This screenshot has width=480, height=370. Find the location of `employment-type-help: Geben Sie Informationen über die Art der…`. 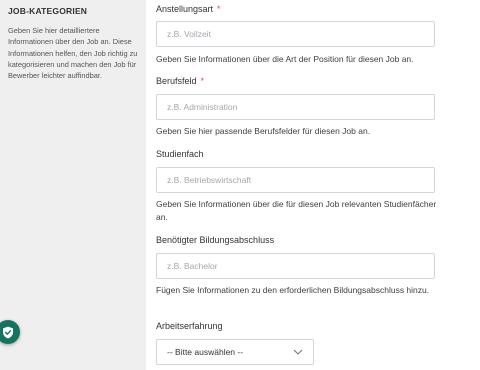

employment-type-help: Geben Sie Informationen über die Art der… is located at coordinates (285, 59).